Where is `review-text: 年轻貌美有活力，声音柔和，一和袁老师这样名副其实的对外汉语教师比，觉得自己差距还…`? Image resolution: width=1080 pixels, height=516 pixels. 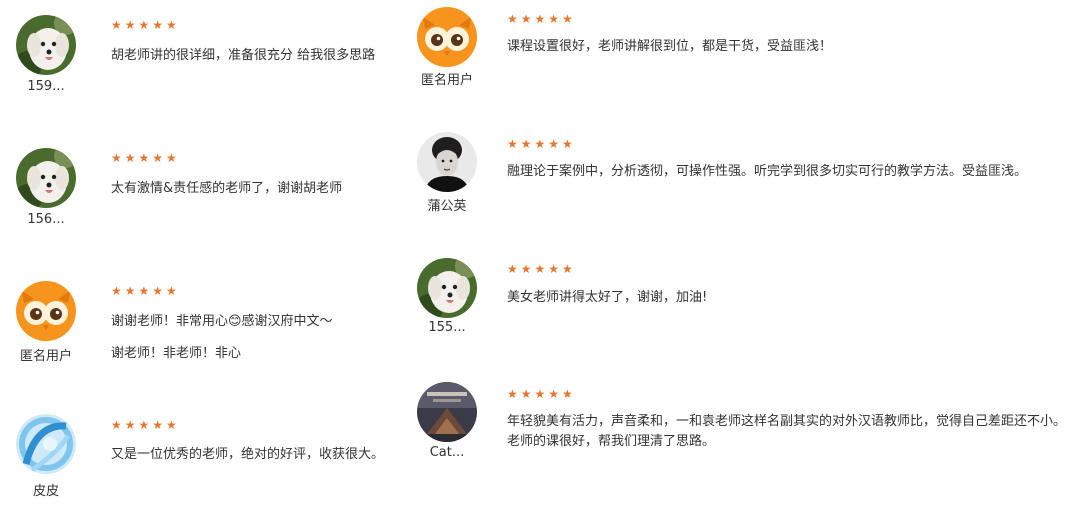 review-text: 年轻貌美有活力，声音柔和，一和袁老师这样名副其实的对外汉语教师比，觉得自己差距还… is located at coordinates (787, 421).